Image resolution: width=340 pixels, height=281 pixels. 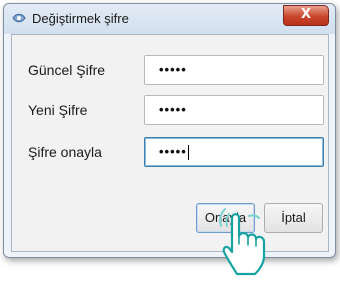 I want to click on confirm-password-label: Şifre onayla, so click(x=65, y=152).